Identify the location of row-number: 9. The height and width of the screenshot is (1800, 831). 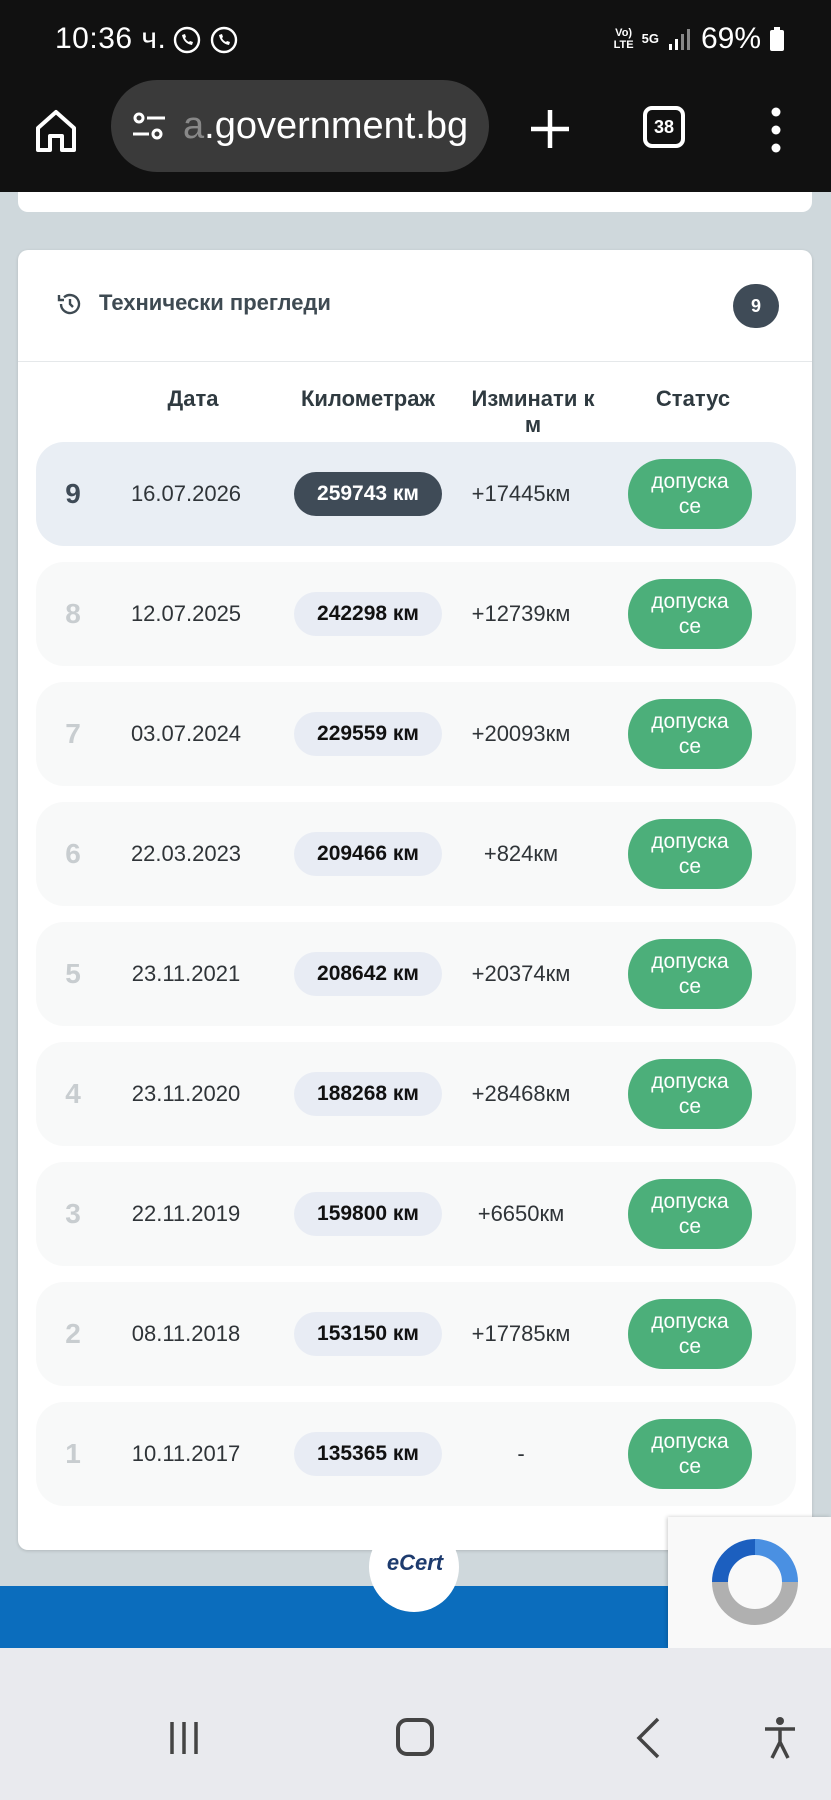
(73, 493).